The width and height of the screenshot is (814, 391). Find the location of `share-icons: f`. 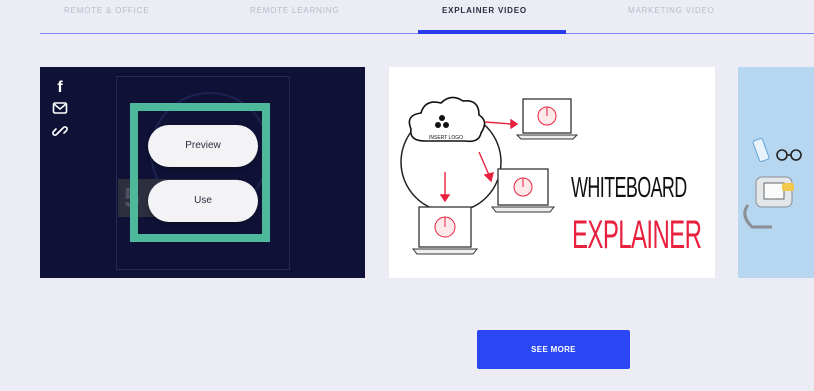

share-icons: f is located at coordinates (60, 112).